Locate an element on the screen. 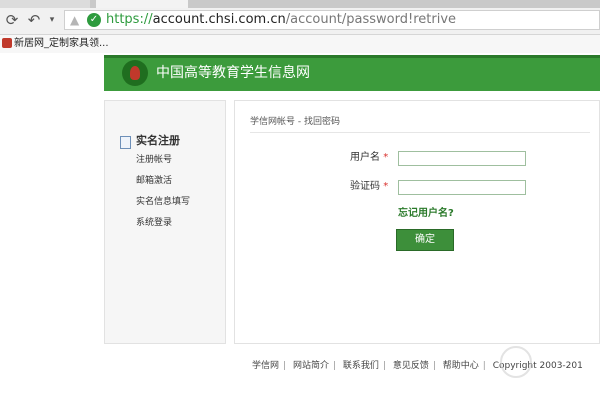  secure-check-icon: ✓ is located at coordinates (94, 20).